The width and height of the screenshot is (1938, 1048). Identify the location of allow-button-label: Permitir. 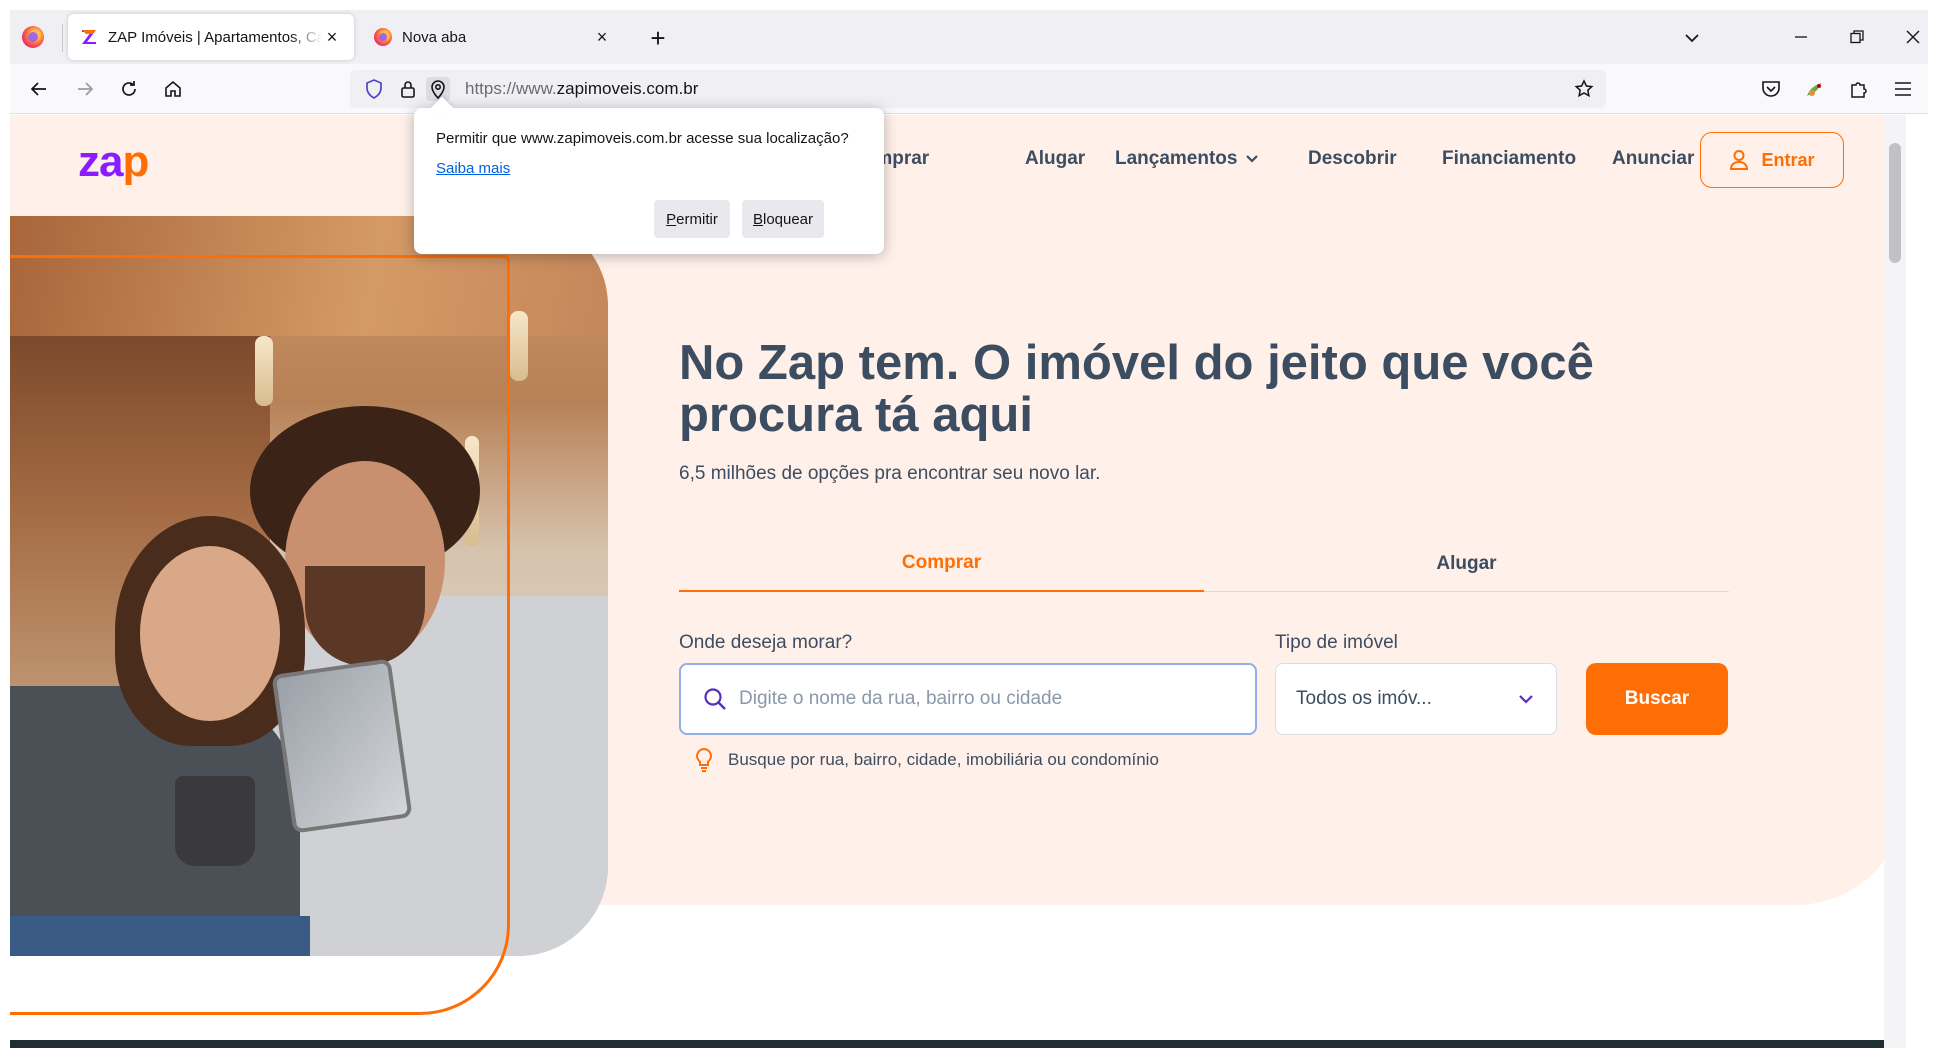
(692, 219).